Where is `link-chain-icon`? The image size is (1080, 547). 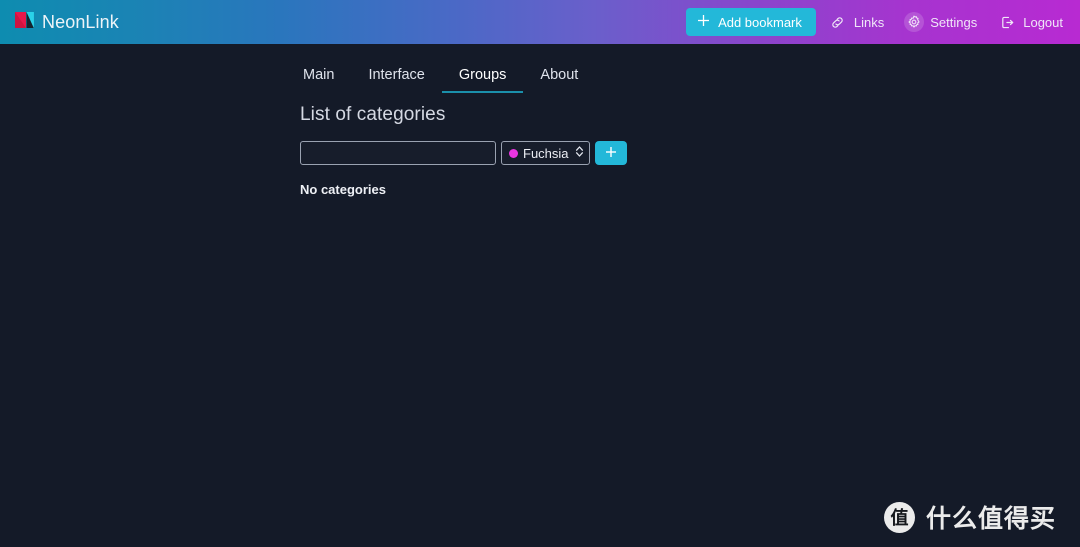
link-chain-icon is located at coordinates (838, 22).